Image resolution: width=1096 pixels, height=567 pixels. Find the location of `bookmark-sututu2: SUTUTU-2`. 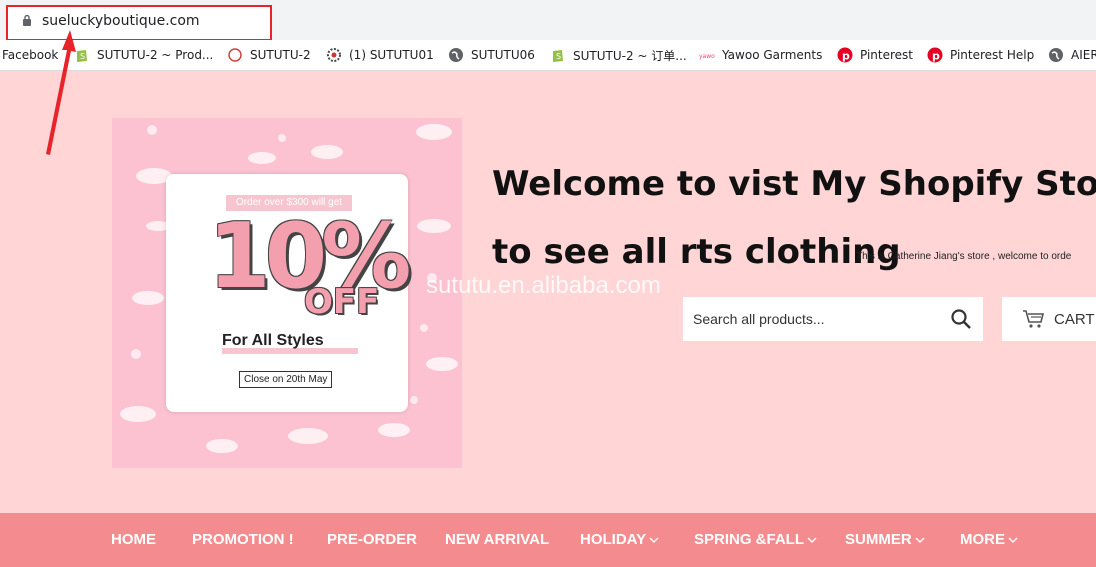

bookmark-sututu2: SUTUTU-2 is located at coordinates (269, 55).